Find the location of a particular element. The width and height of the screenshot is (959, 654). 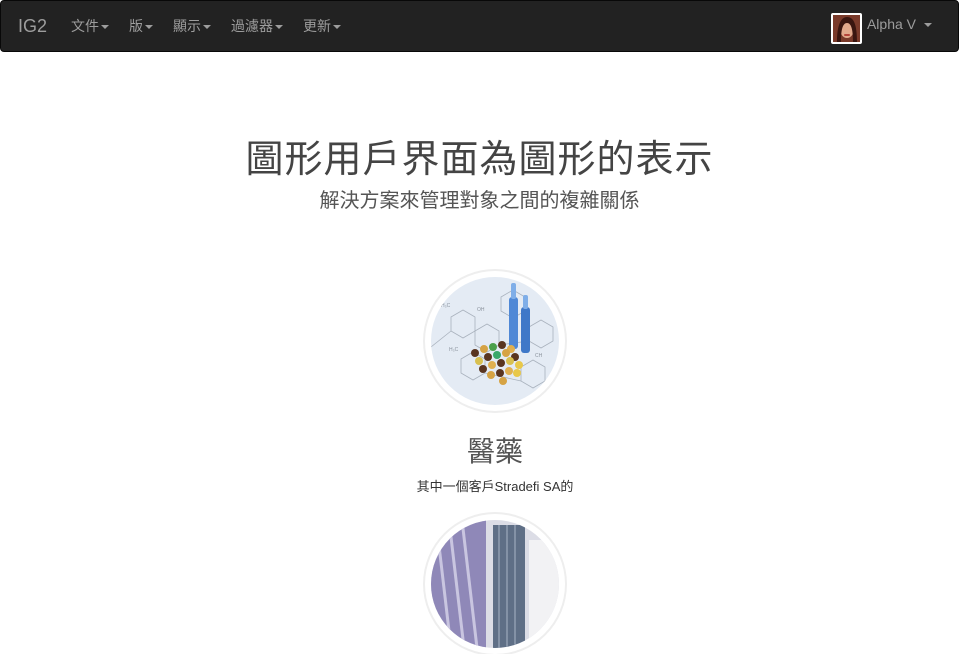

brand-logo: IG2 is located at coordinates (32, 26).